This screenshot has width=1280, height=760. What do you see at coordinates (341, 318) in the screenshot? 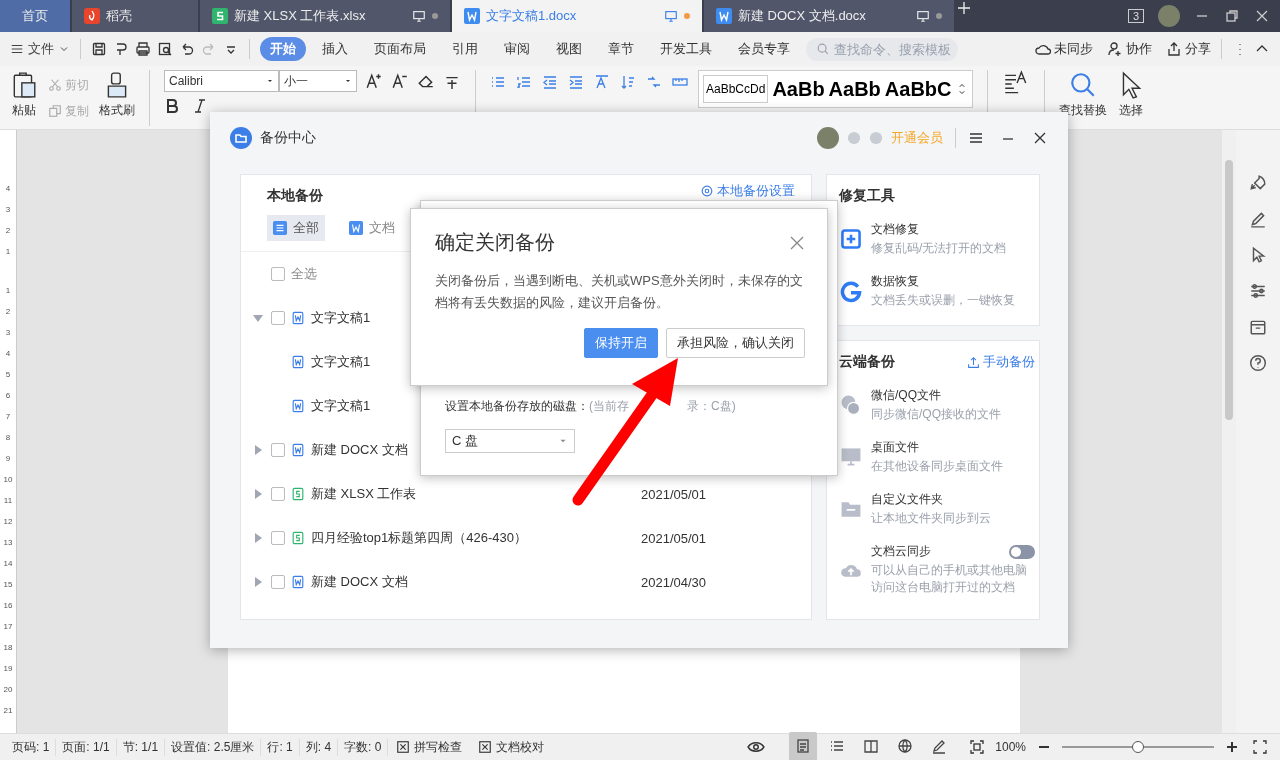
I see `file-name: 文字文稿1` at bounding box center [341, 318].